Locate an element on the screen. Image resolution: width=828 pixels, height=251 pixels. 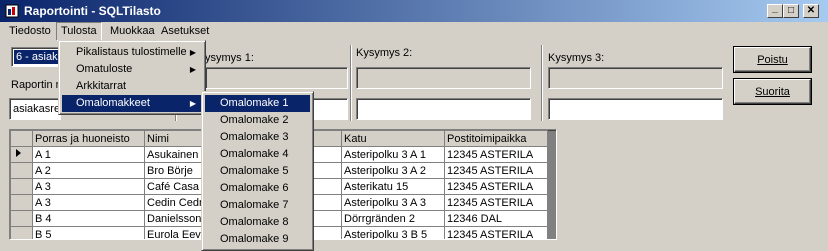
submenu-item-omalomake-2: Omalomake 2 is located at coordinates (257, 120).